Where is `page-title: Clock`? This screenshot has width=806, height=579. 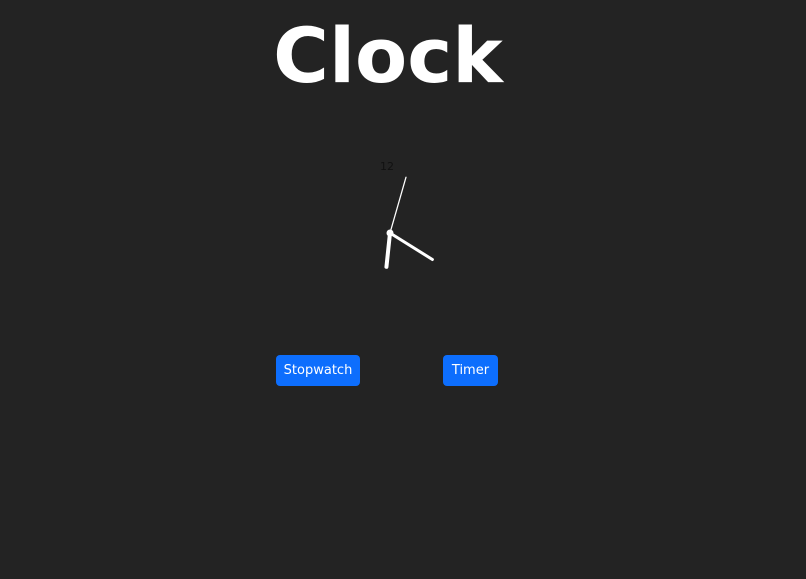 page-title: Clock is located at coordinates (388, 55).